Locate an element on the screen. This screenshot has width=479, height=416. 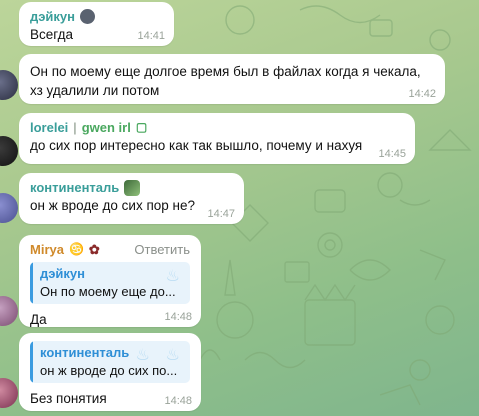
avatar-mirya is located at coordinates (9, 311).